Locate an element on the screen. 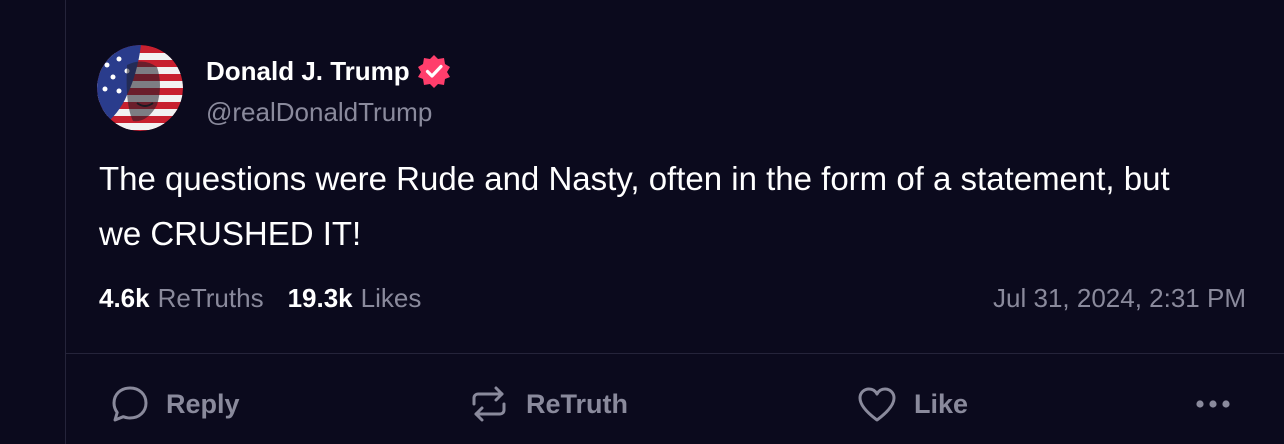 The image size is (1284, 444). like-label: Like is located at coordinates (941, 403).